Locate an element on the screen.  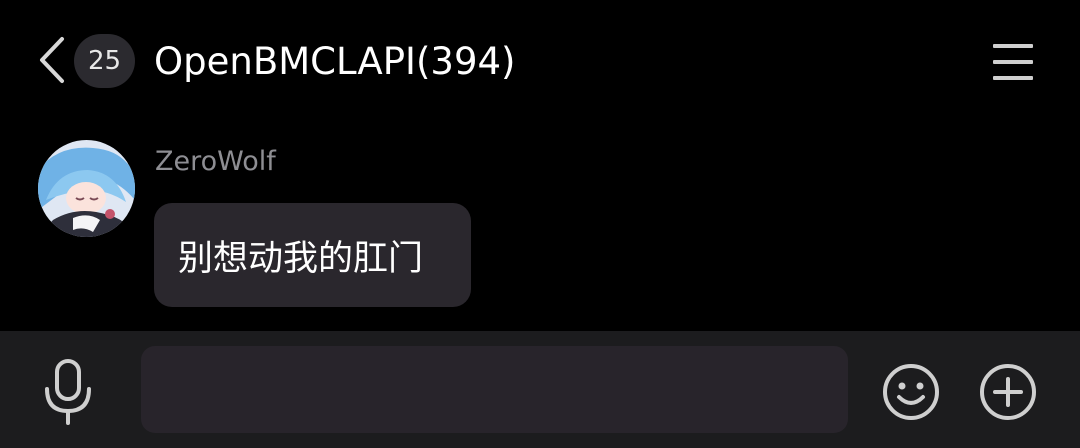
microphone-icon is located at coordinates (68, 392).